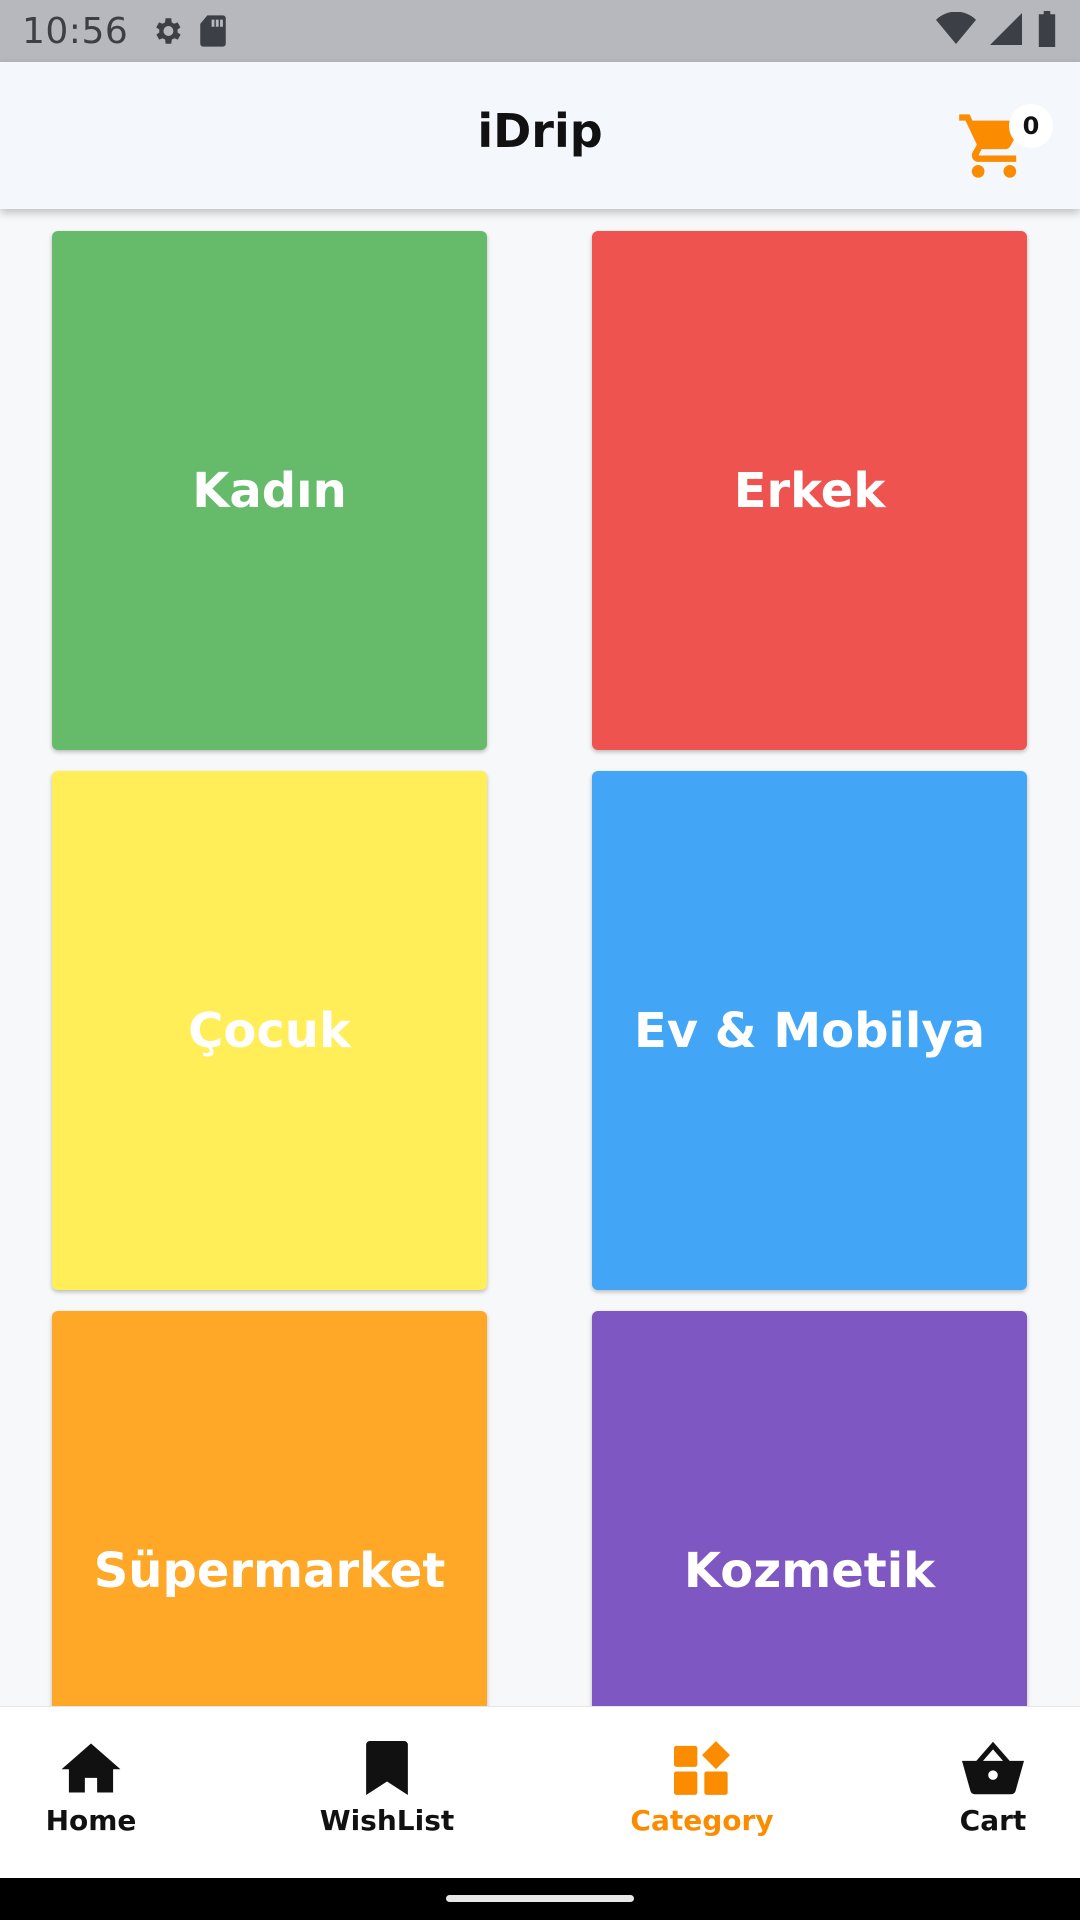 This screenshot has height=1920, width=1080. I want to click on home-icon, so click(91, 1770).